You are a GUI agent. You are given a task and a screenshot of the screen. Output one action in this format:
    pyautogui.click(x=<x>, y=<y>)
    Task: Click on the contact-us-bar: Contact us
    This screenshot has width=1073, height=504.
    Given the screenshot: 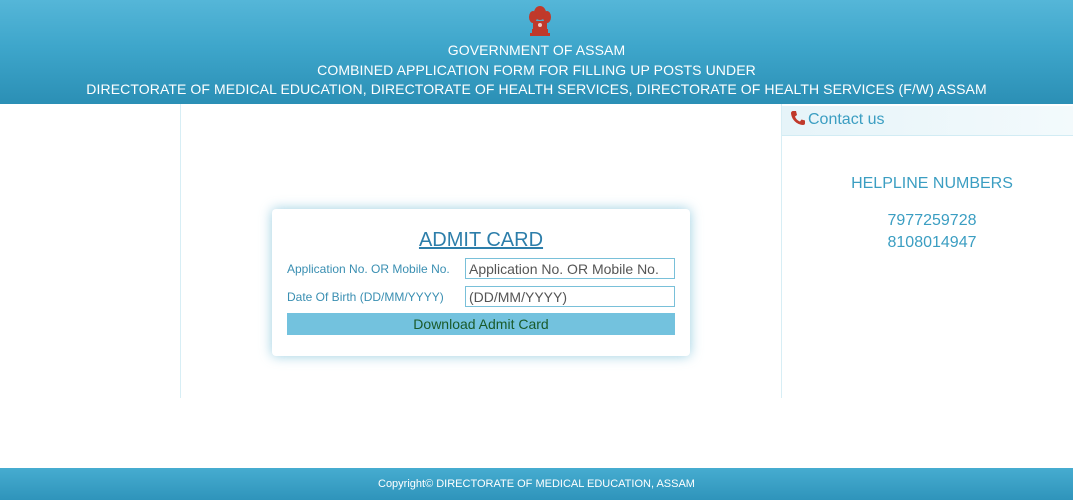 What is the action you would take?
    pyautogui.click(x=927, y=121)
    